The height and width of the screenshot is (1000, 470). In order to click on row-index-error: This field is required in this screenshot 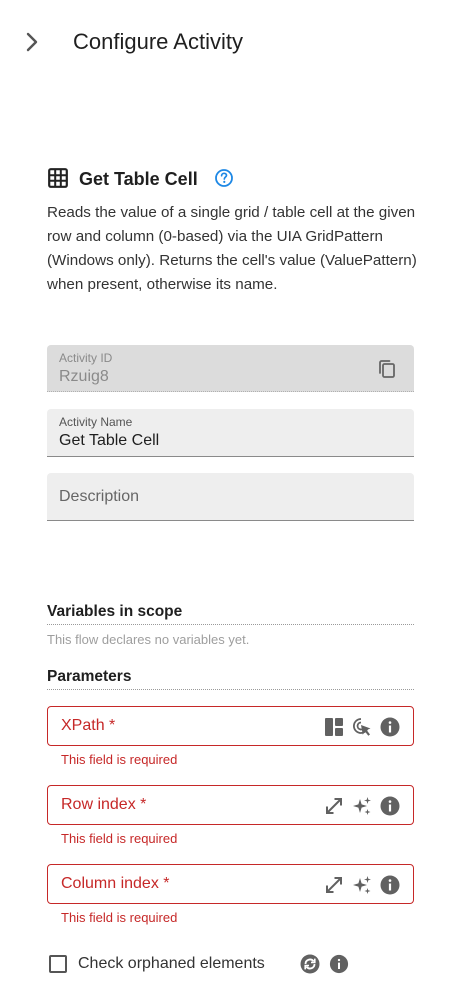, I will do `click(119, 838)`.